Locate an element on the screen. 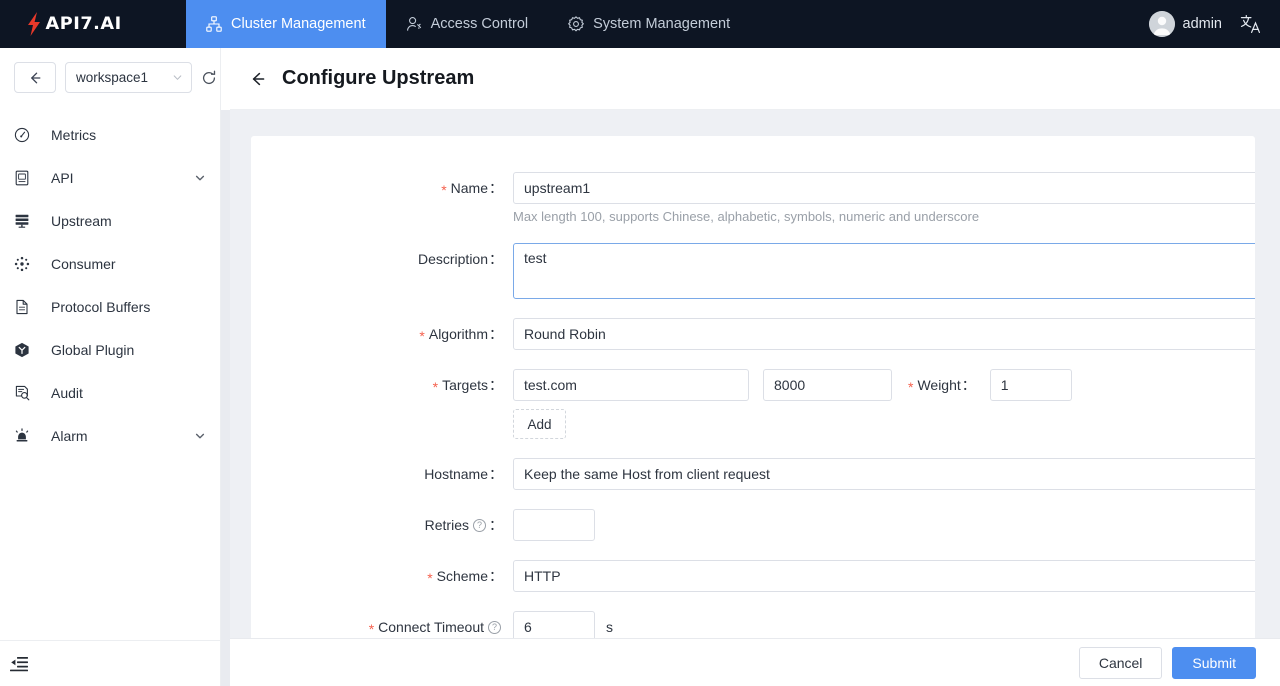 This screenshot has width=1280, height=686. algorithm-value: Round Robin is located at coordinates (565, 334).